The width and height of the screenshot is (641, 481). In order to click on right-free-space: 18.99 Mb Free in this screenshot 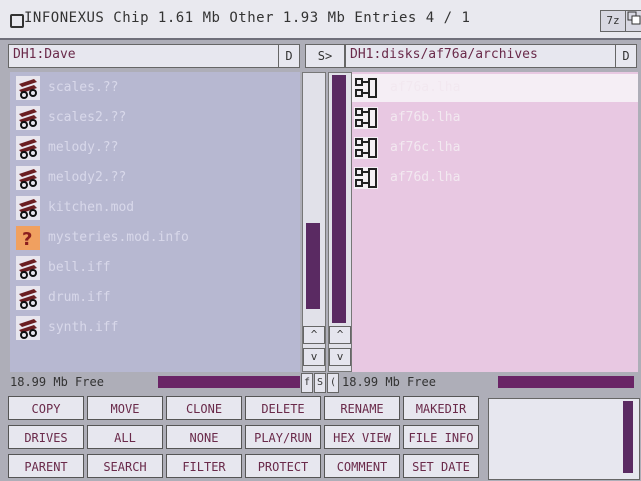, I will do `click(490, 383)`.